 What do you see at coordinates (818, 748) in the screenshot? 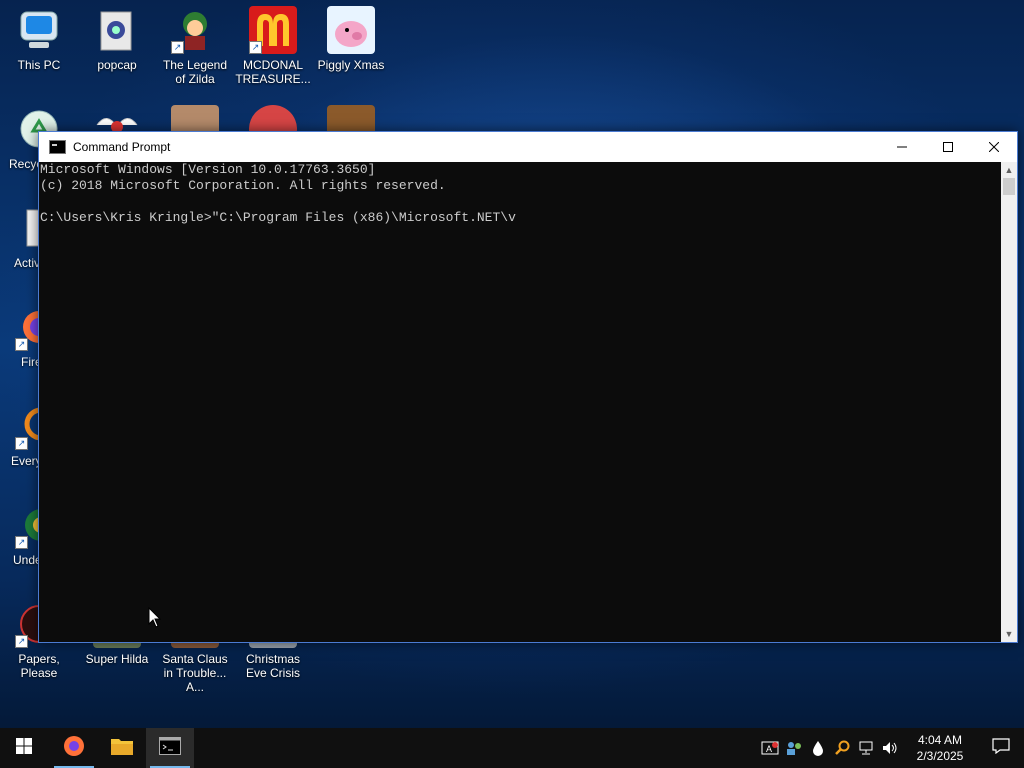
I see `tray-drop-icon` at bounding box center [818, 748].